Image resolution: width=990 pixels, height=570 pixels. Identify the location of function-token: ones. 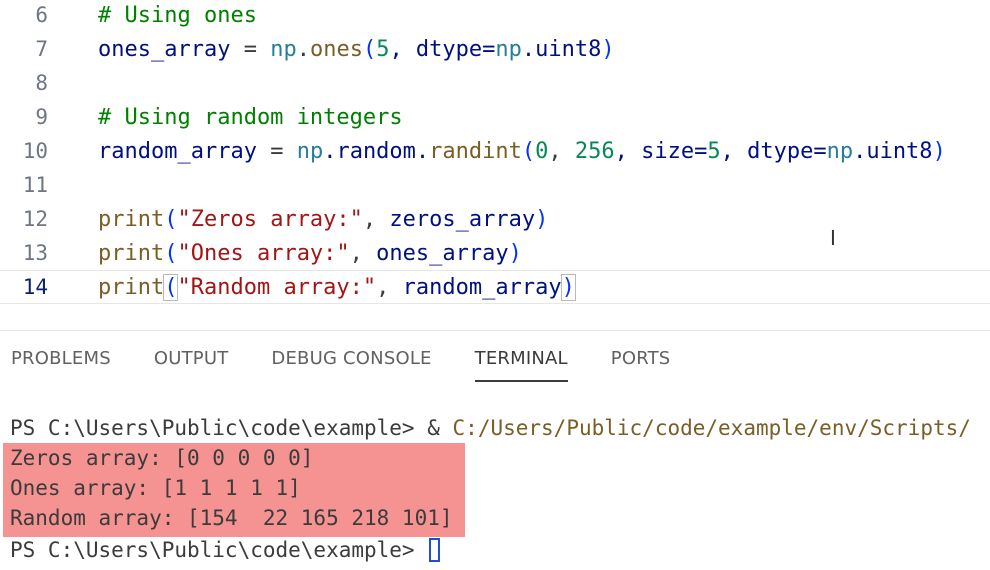
(336, 49).